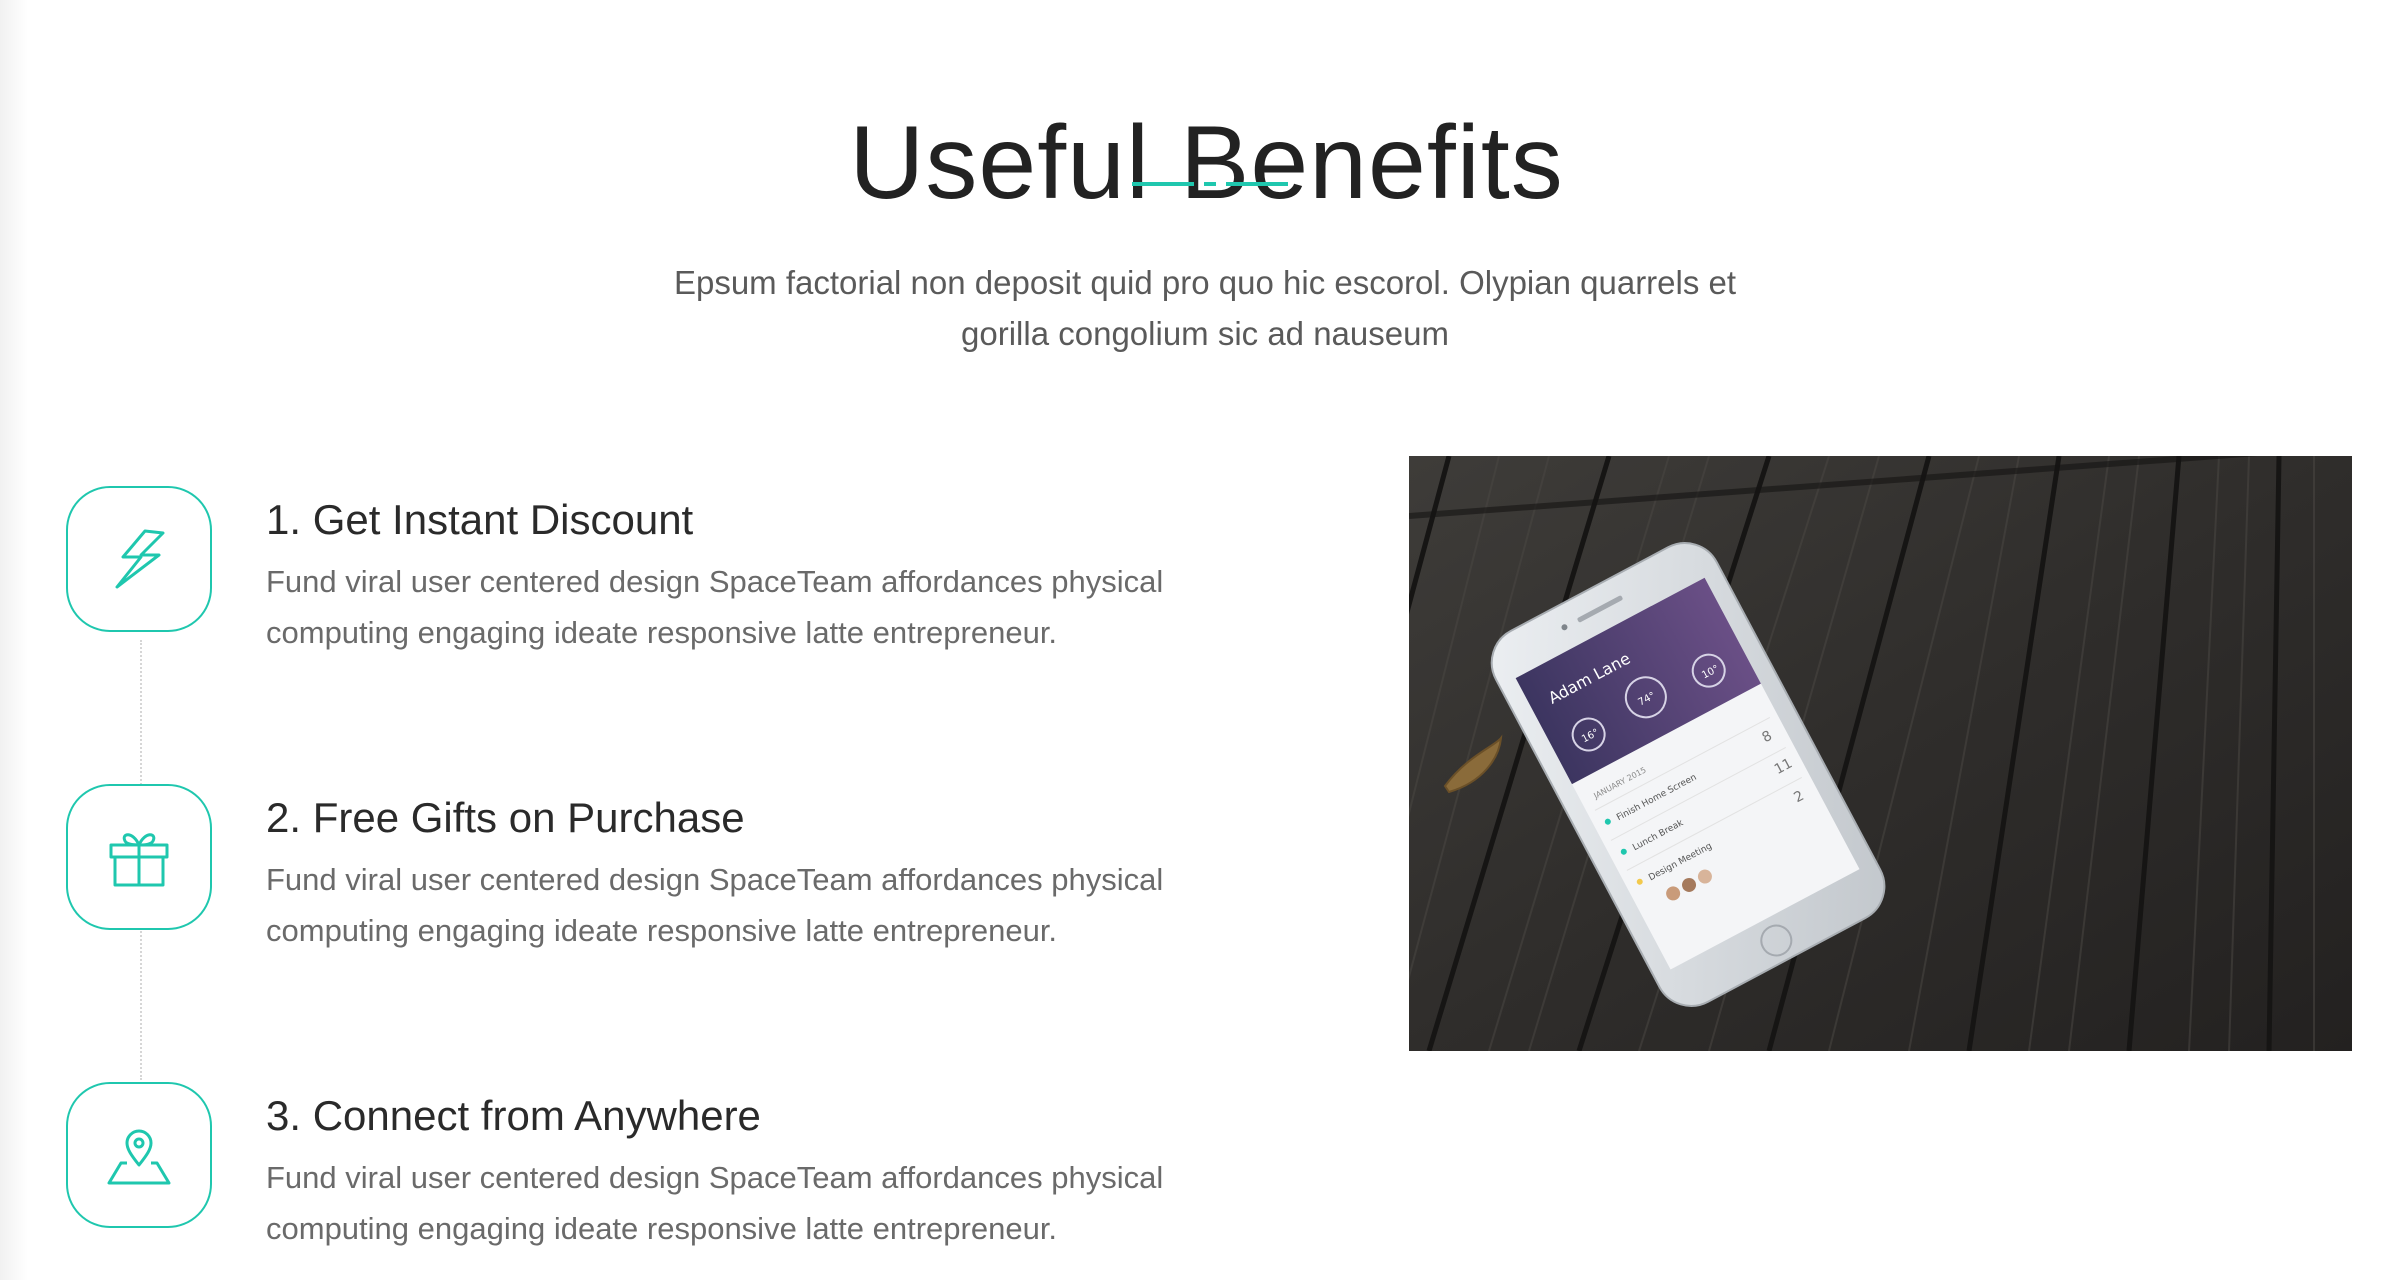  What do you see at coordinates (480, 519) in the screenshot?
I see `feature-title: 1. Get Instant Discount` at bounding box center [480, 519].